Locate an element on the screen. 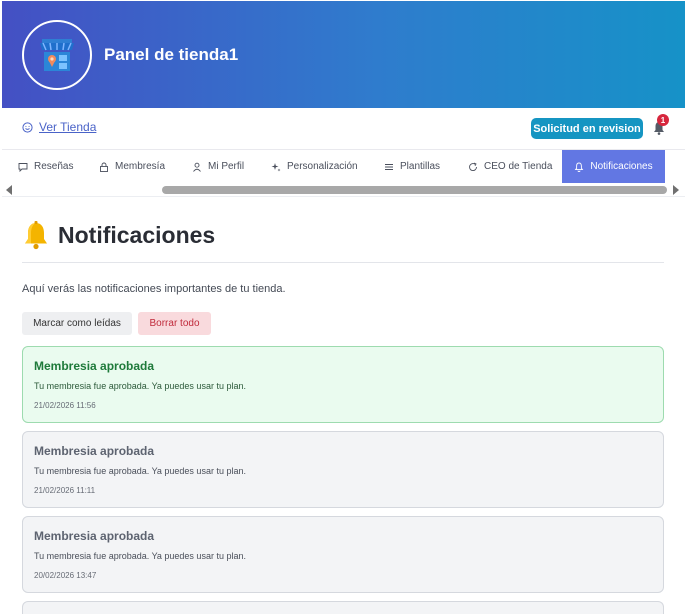  mark-all-read-button: Marcar como leídas is located at coordinates (77, 323).